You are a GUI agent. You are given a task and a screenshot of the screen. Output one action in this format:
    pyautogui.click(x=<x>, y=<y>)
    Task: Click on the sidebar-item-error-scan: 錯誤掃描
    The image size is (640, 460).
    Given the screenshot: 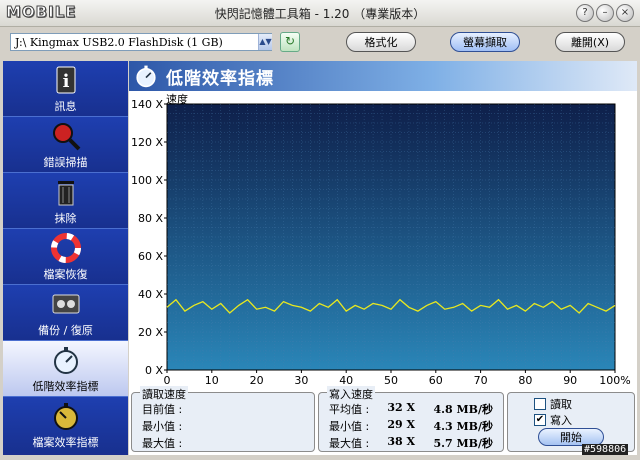 What is the action you would take?
    pyautogui.click(x=65, y=145)
    